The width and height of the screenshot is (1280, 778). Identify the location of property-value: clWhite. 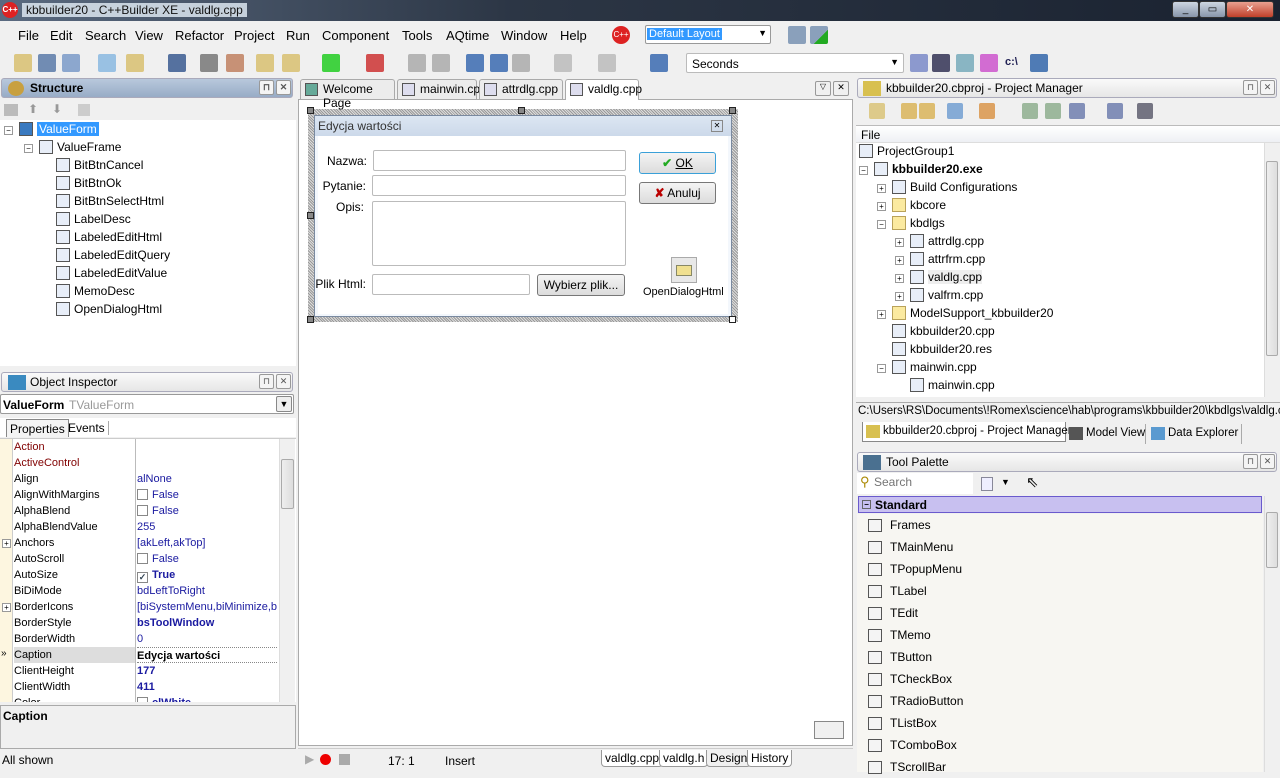
(207, 698).